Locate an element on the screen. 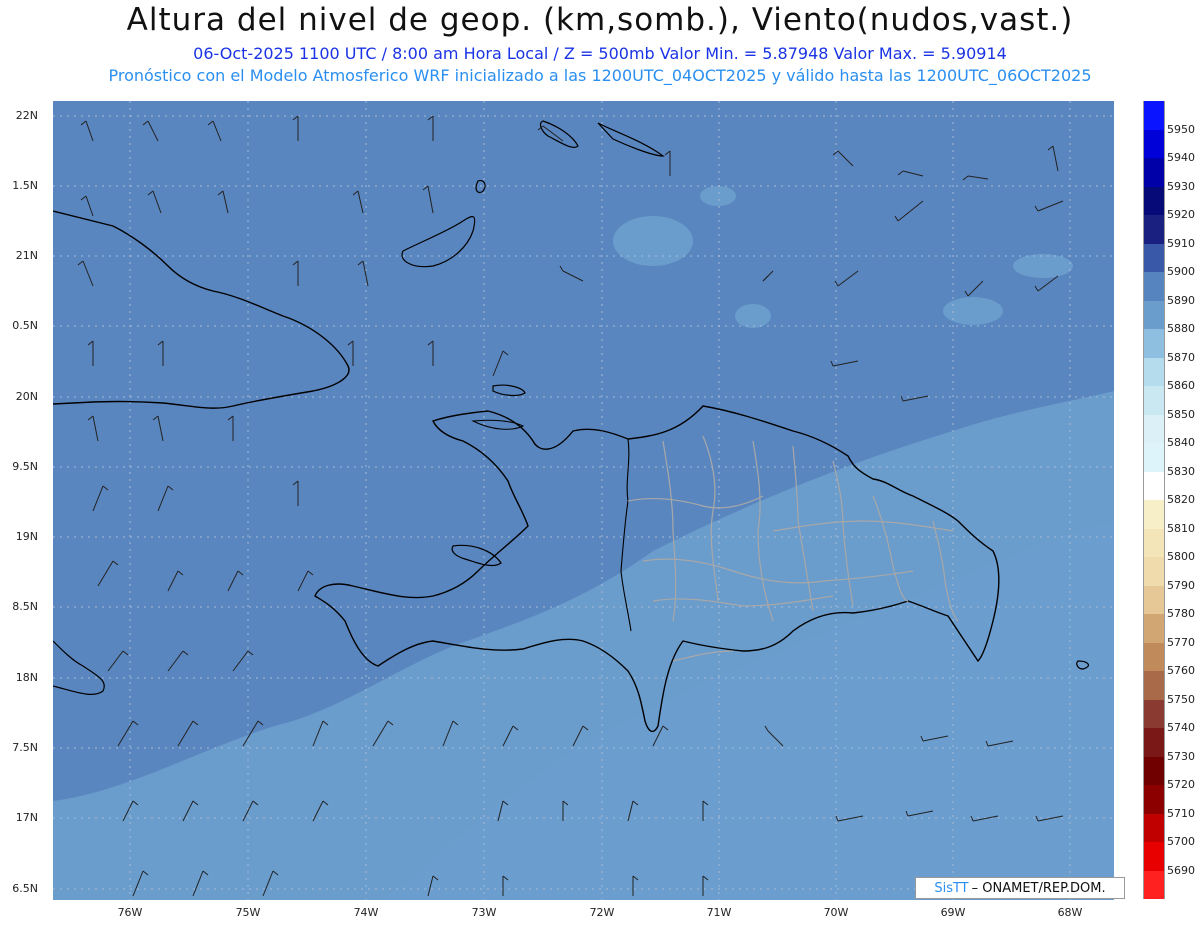  lat-label: 9.5N is located at coordinates (25, 466).